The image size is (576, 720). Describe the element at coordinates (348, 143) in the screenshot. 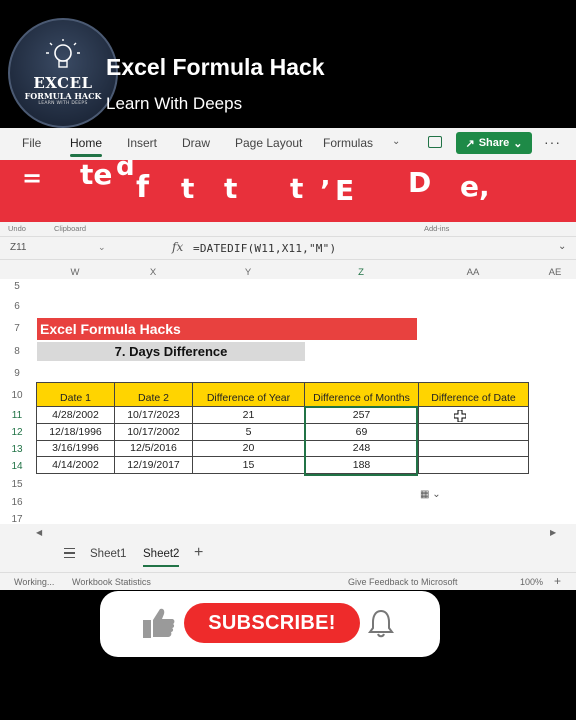

I see `tab-formulas: Formulas` at that location.